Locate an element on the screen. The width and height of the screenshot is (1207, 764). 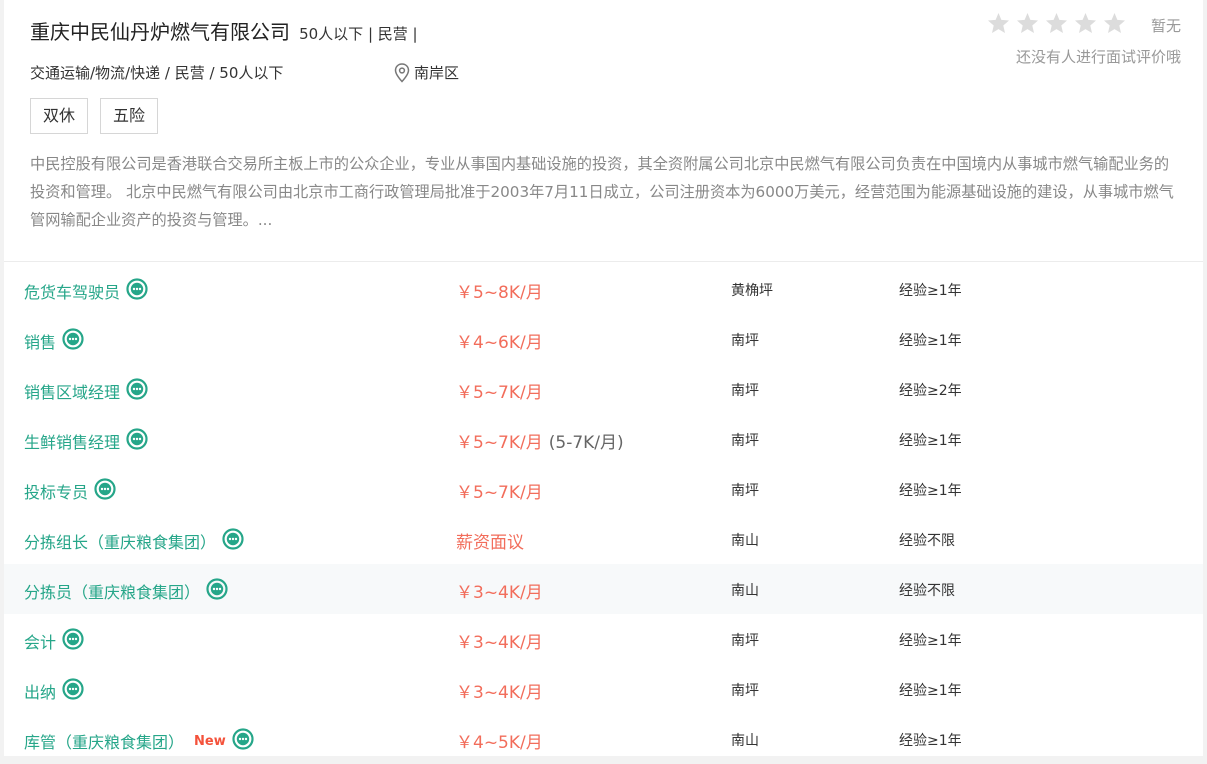
job-row: 会计 ￥3~4K/月 南坪 经验≥1年 is located at coordinates (603, 639).